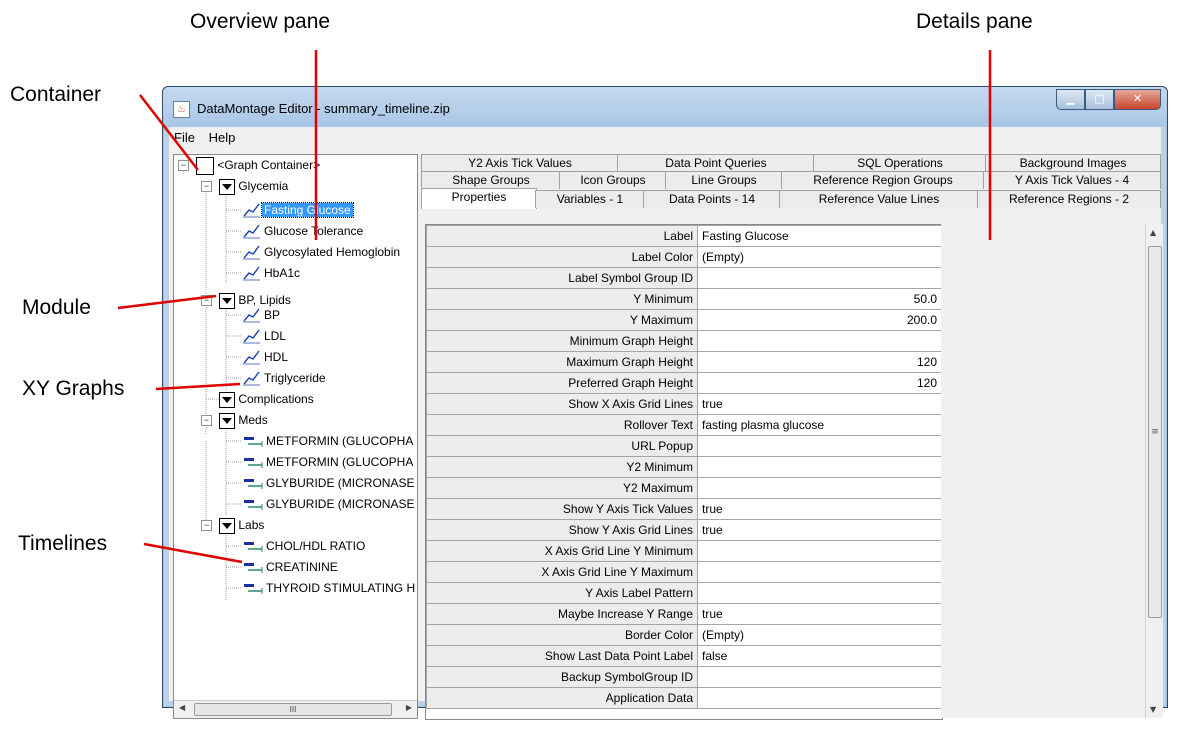 The image size is (1198, 732). I want to click on tab-data-point-queries: Data Point Queries, so click(716, 163).